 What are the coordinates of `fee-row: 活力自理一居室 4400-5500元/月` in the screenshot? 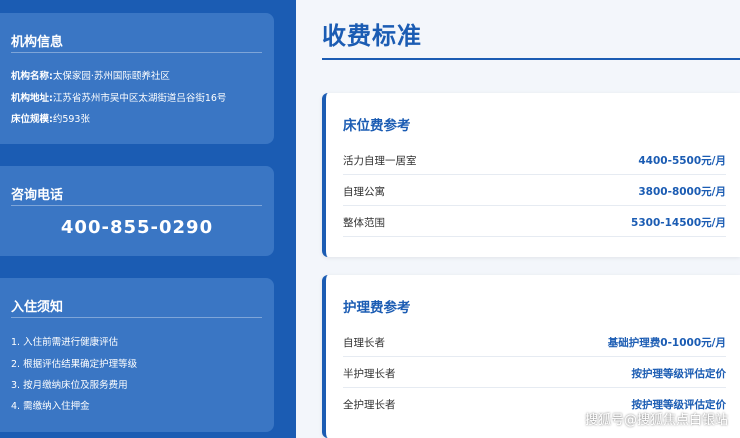 It's located at (534, 160).